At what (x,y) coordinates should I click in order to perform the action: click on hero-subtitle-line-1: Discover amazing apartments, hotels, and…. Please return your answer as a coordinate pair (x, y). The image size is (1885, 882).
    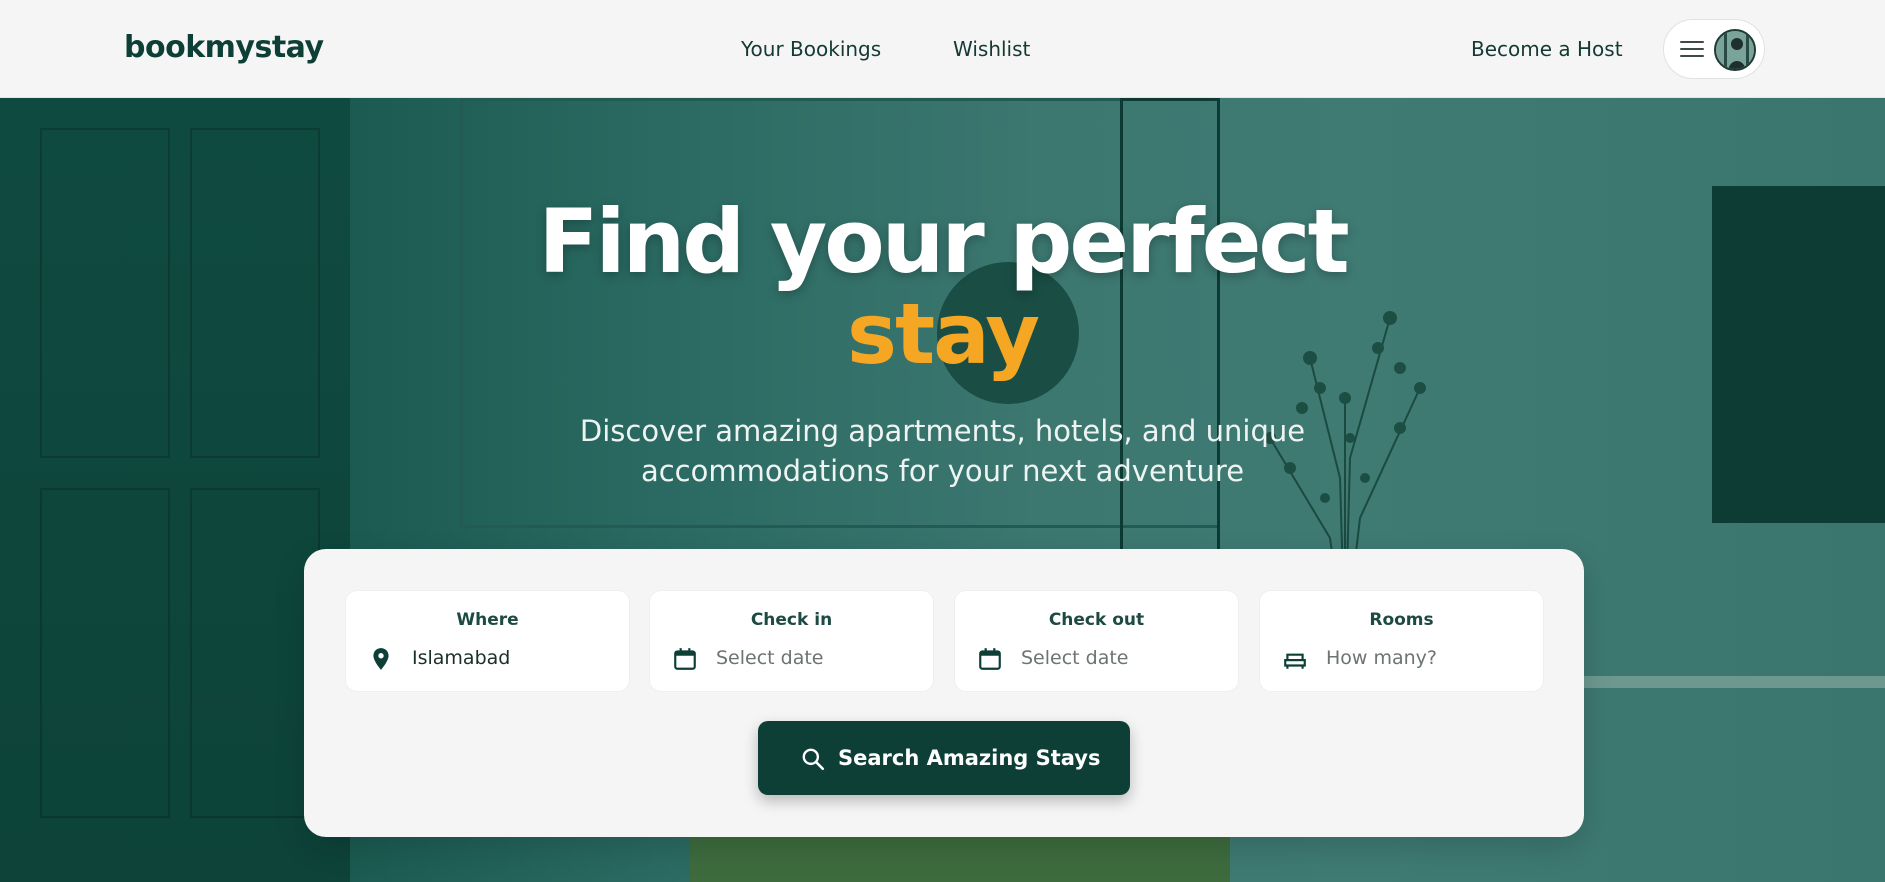
    Looking at the image, I should click on (942, 431).